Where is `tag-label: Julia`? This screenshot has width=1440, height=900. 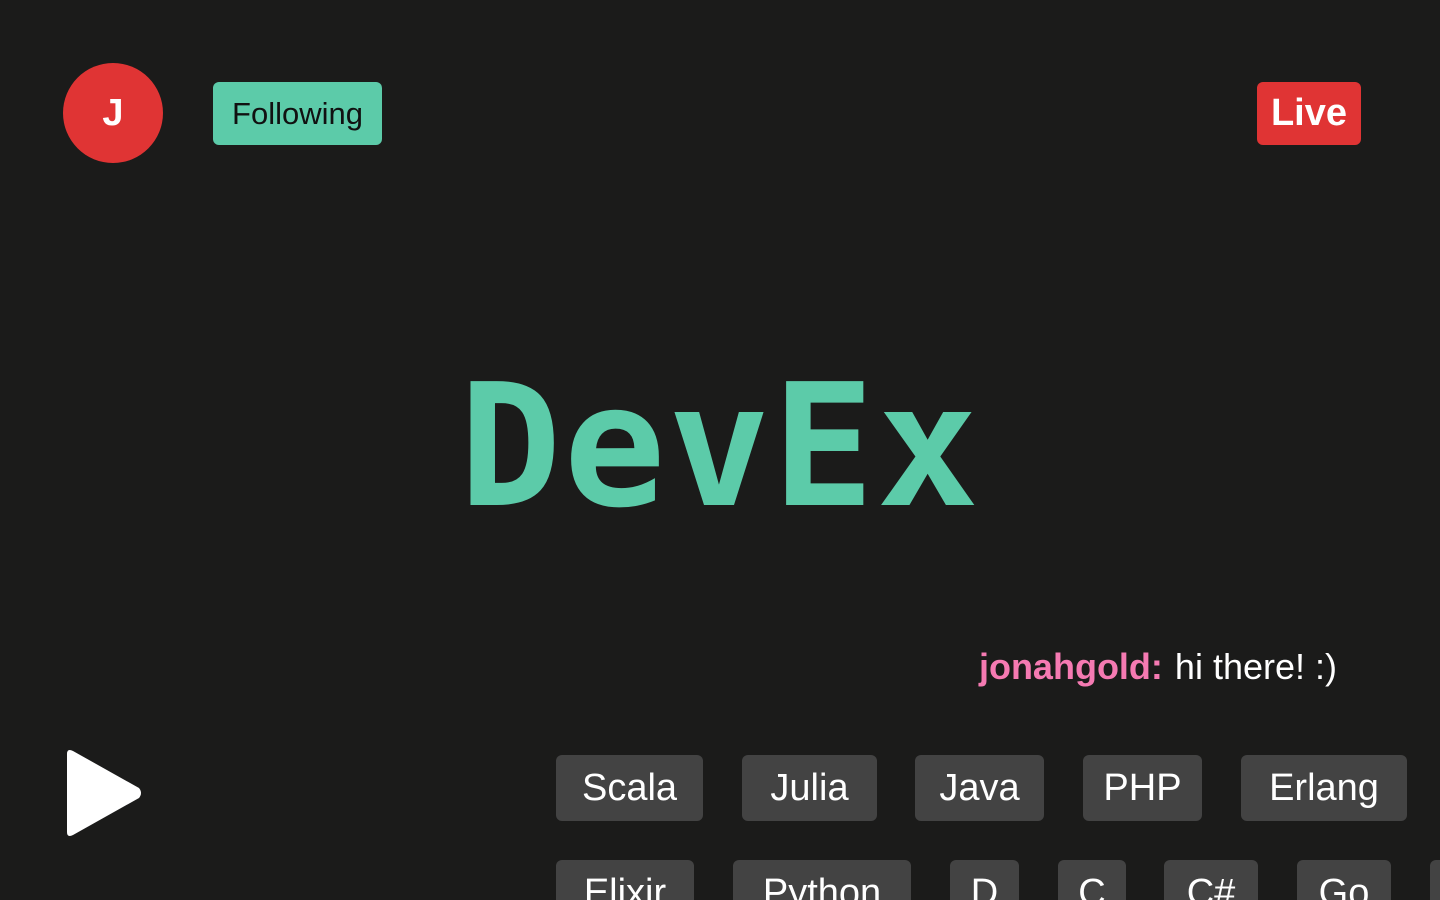 tag-label: Julia is located at coordinates (809, 787).